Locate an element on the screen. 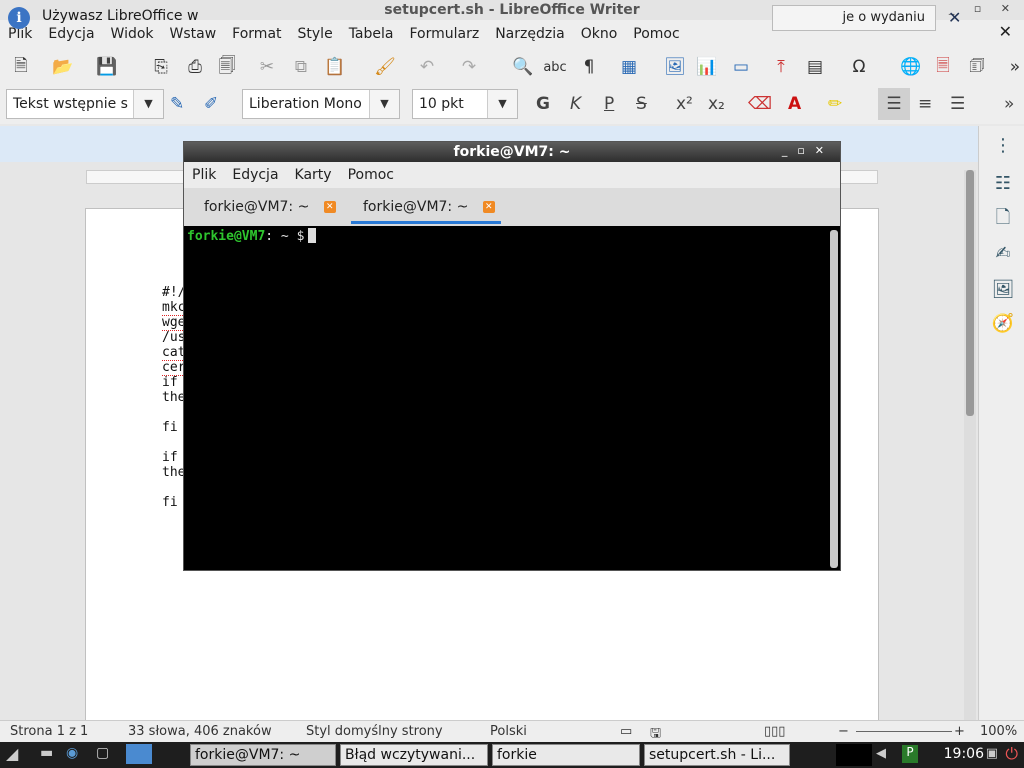 This screenshot has width=1024, height=768. taskbar-item-folder: forkie is located at coordinates (566, 755).